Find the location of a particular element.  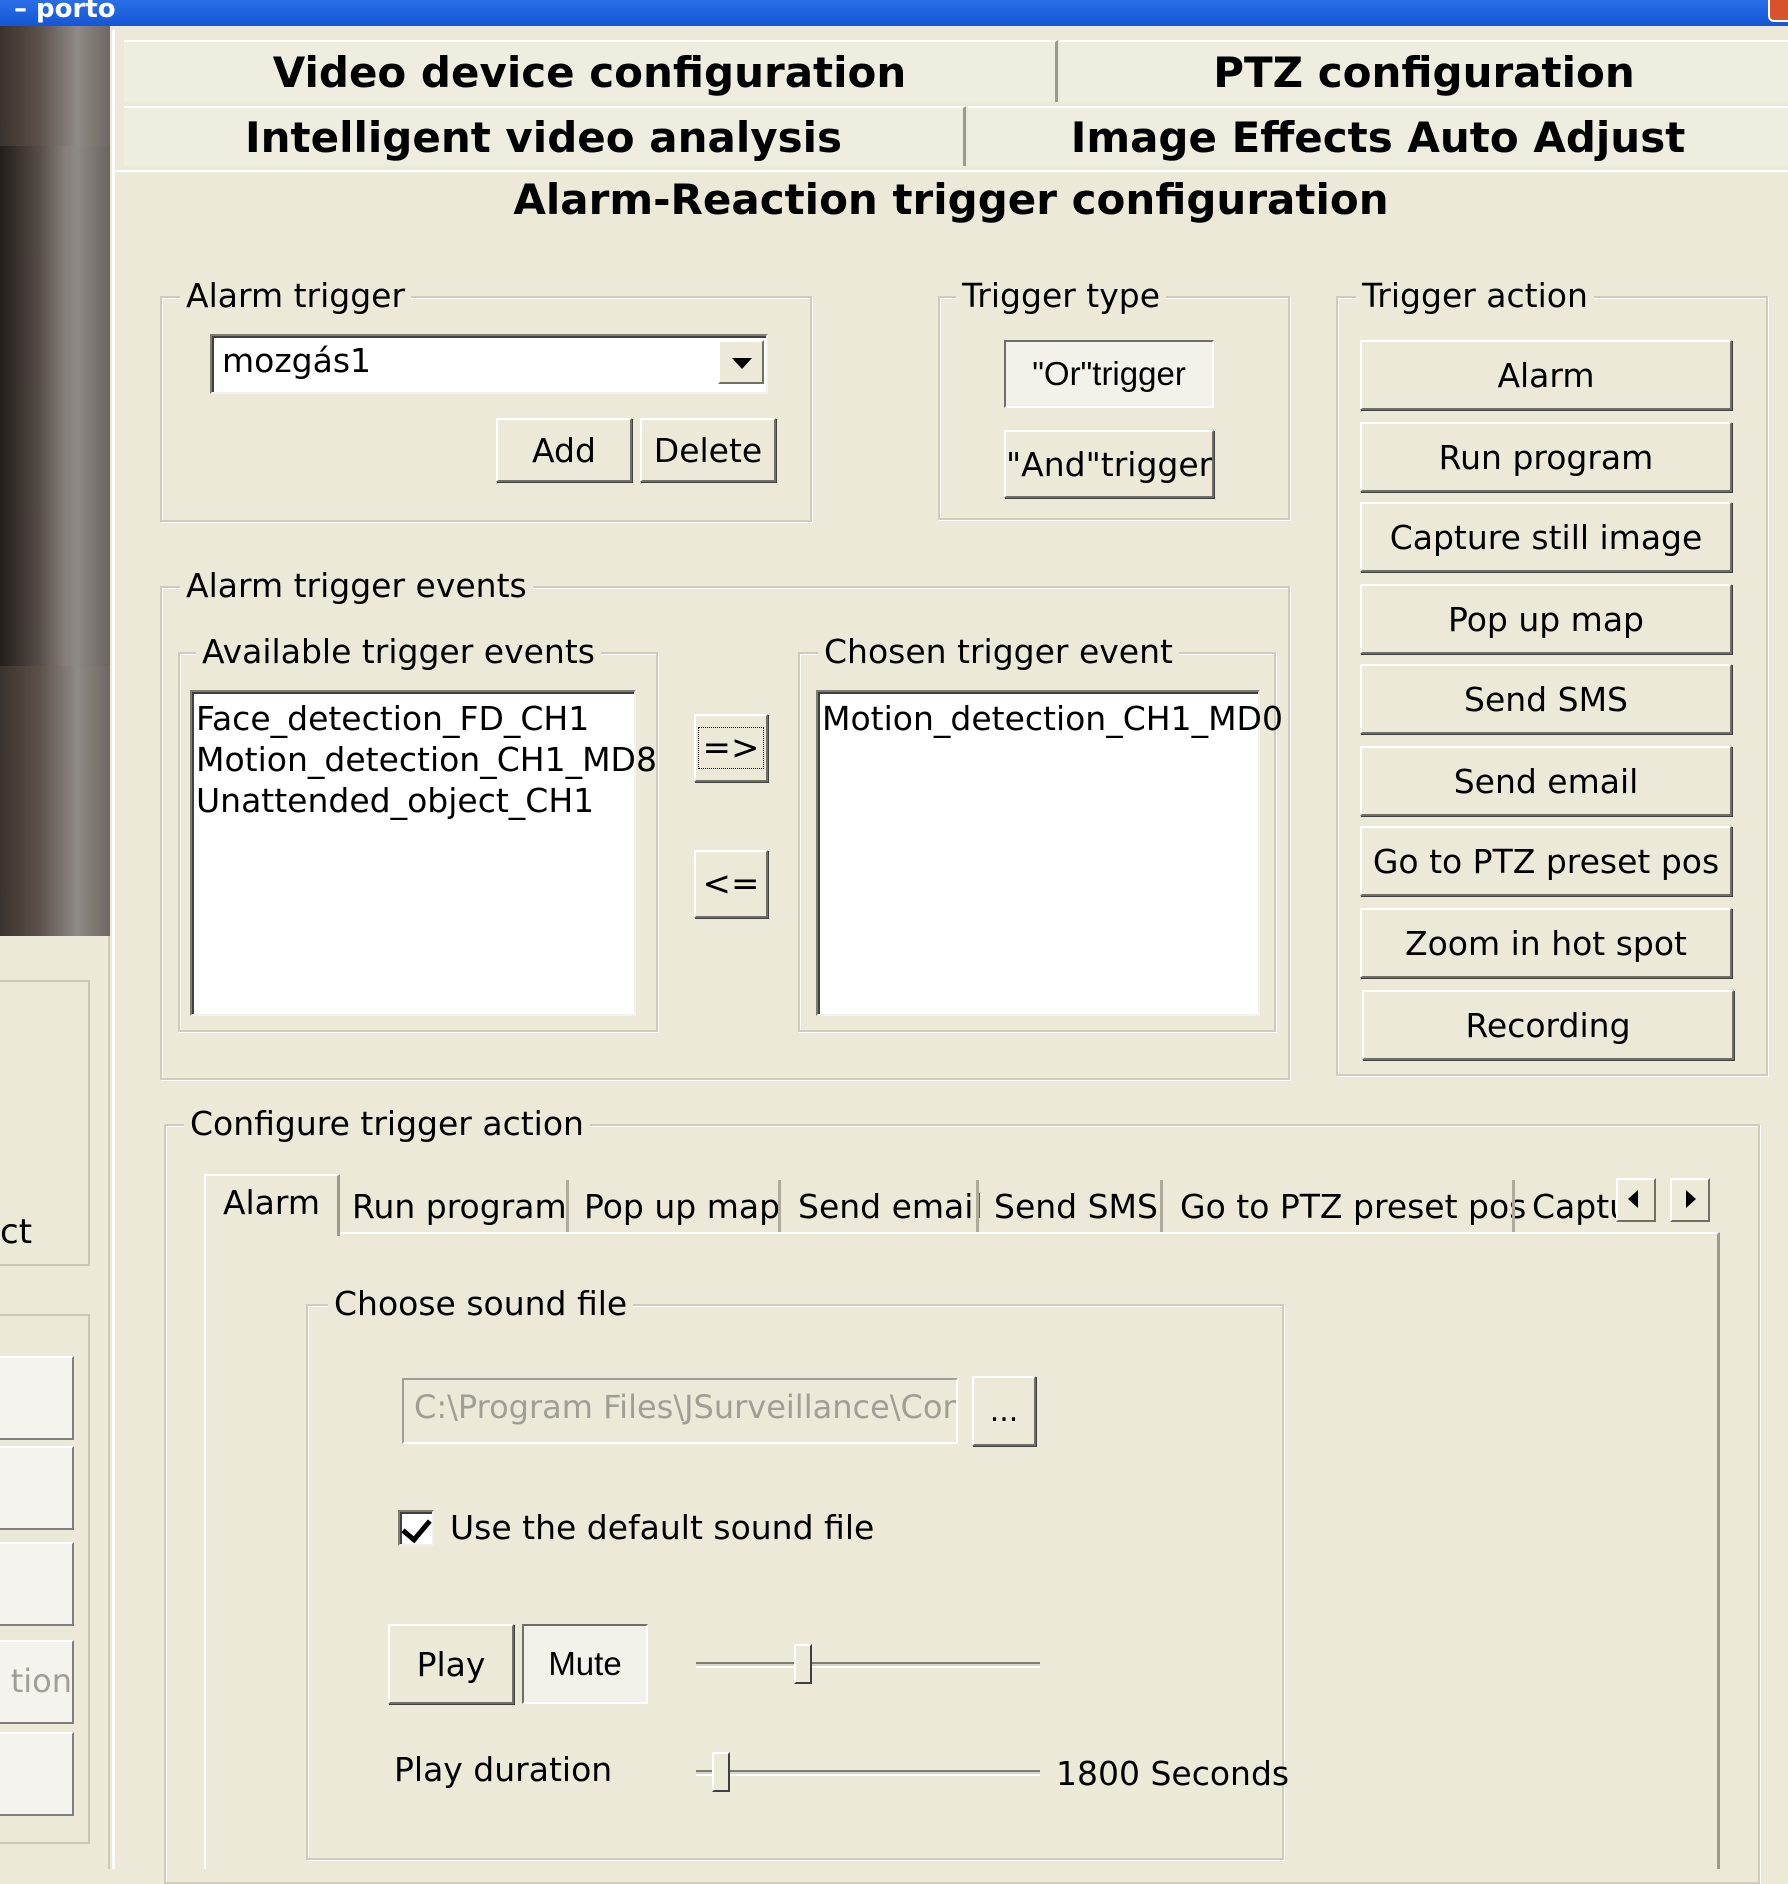

tab-go-to-ptz-preset-pos: Go to PTZ preset pos is located at coordinates (1353, 1207).